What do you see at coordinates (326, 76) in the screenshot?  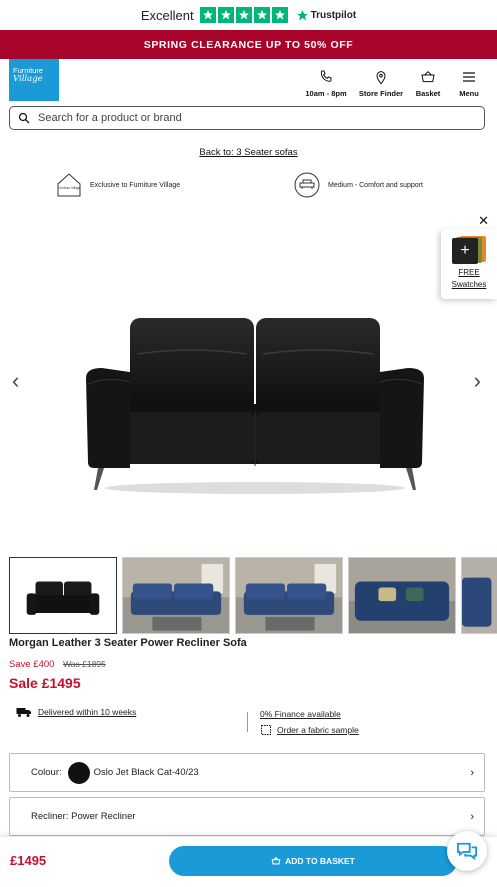 I see `phone-icon` at bounding box center [326, 76].